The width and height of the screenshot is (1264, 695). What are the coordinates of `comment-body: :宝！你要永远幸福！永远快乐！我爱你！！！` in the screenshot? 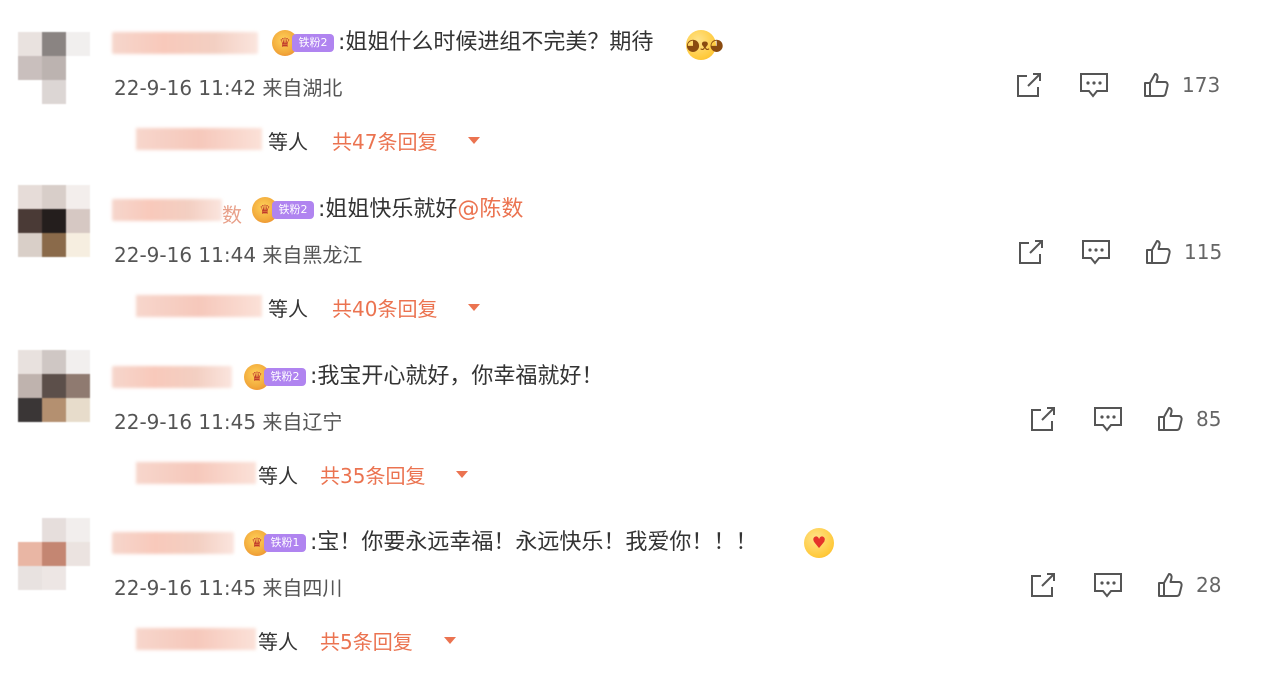 It's located at (534, 542).